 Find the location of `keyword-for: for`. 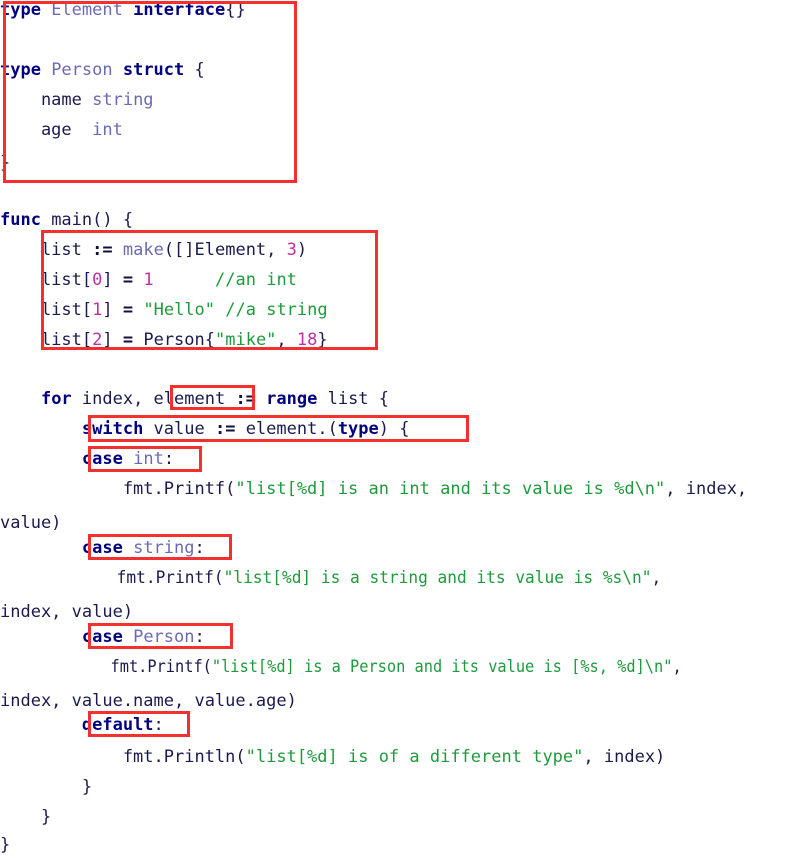

keyword-for: for is located at coordinates (56, 399).